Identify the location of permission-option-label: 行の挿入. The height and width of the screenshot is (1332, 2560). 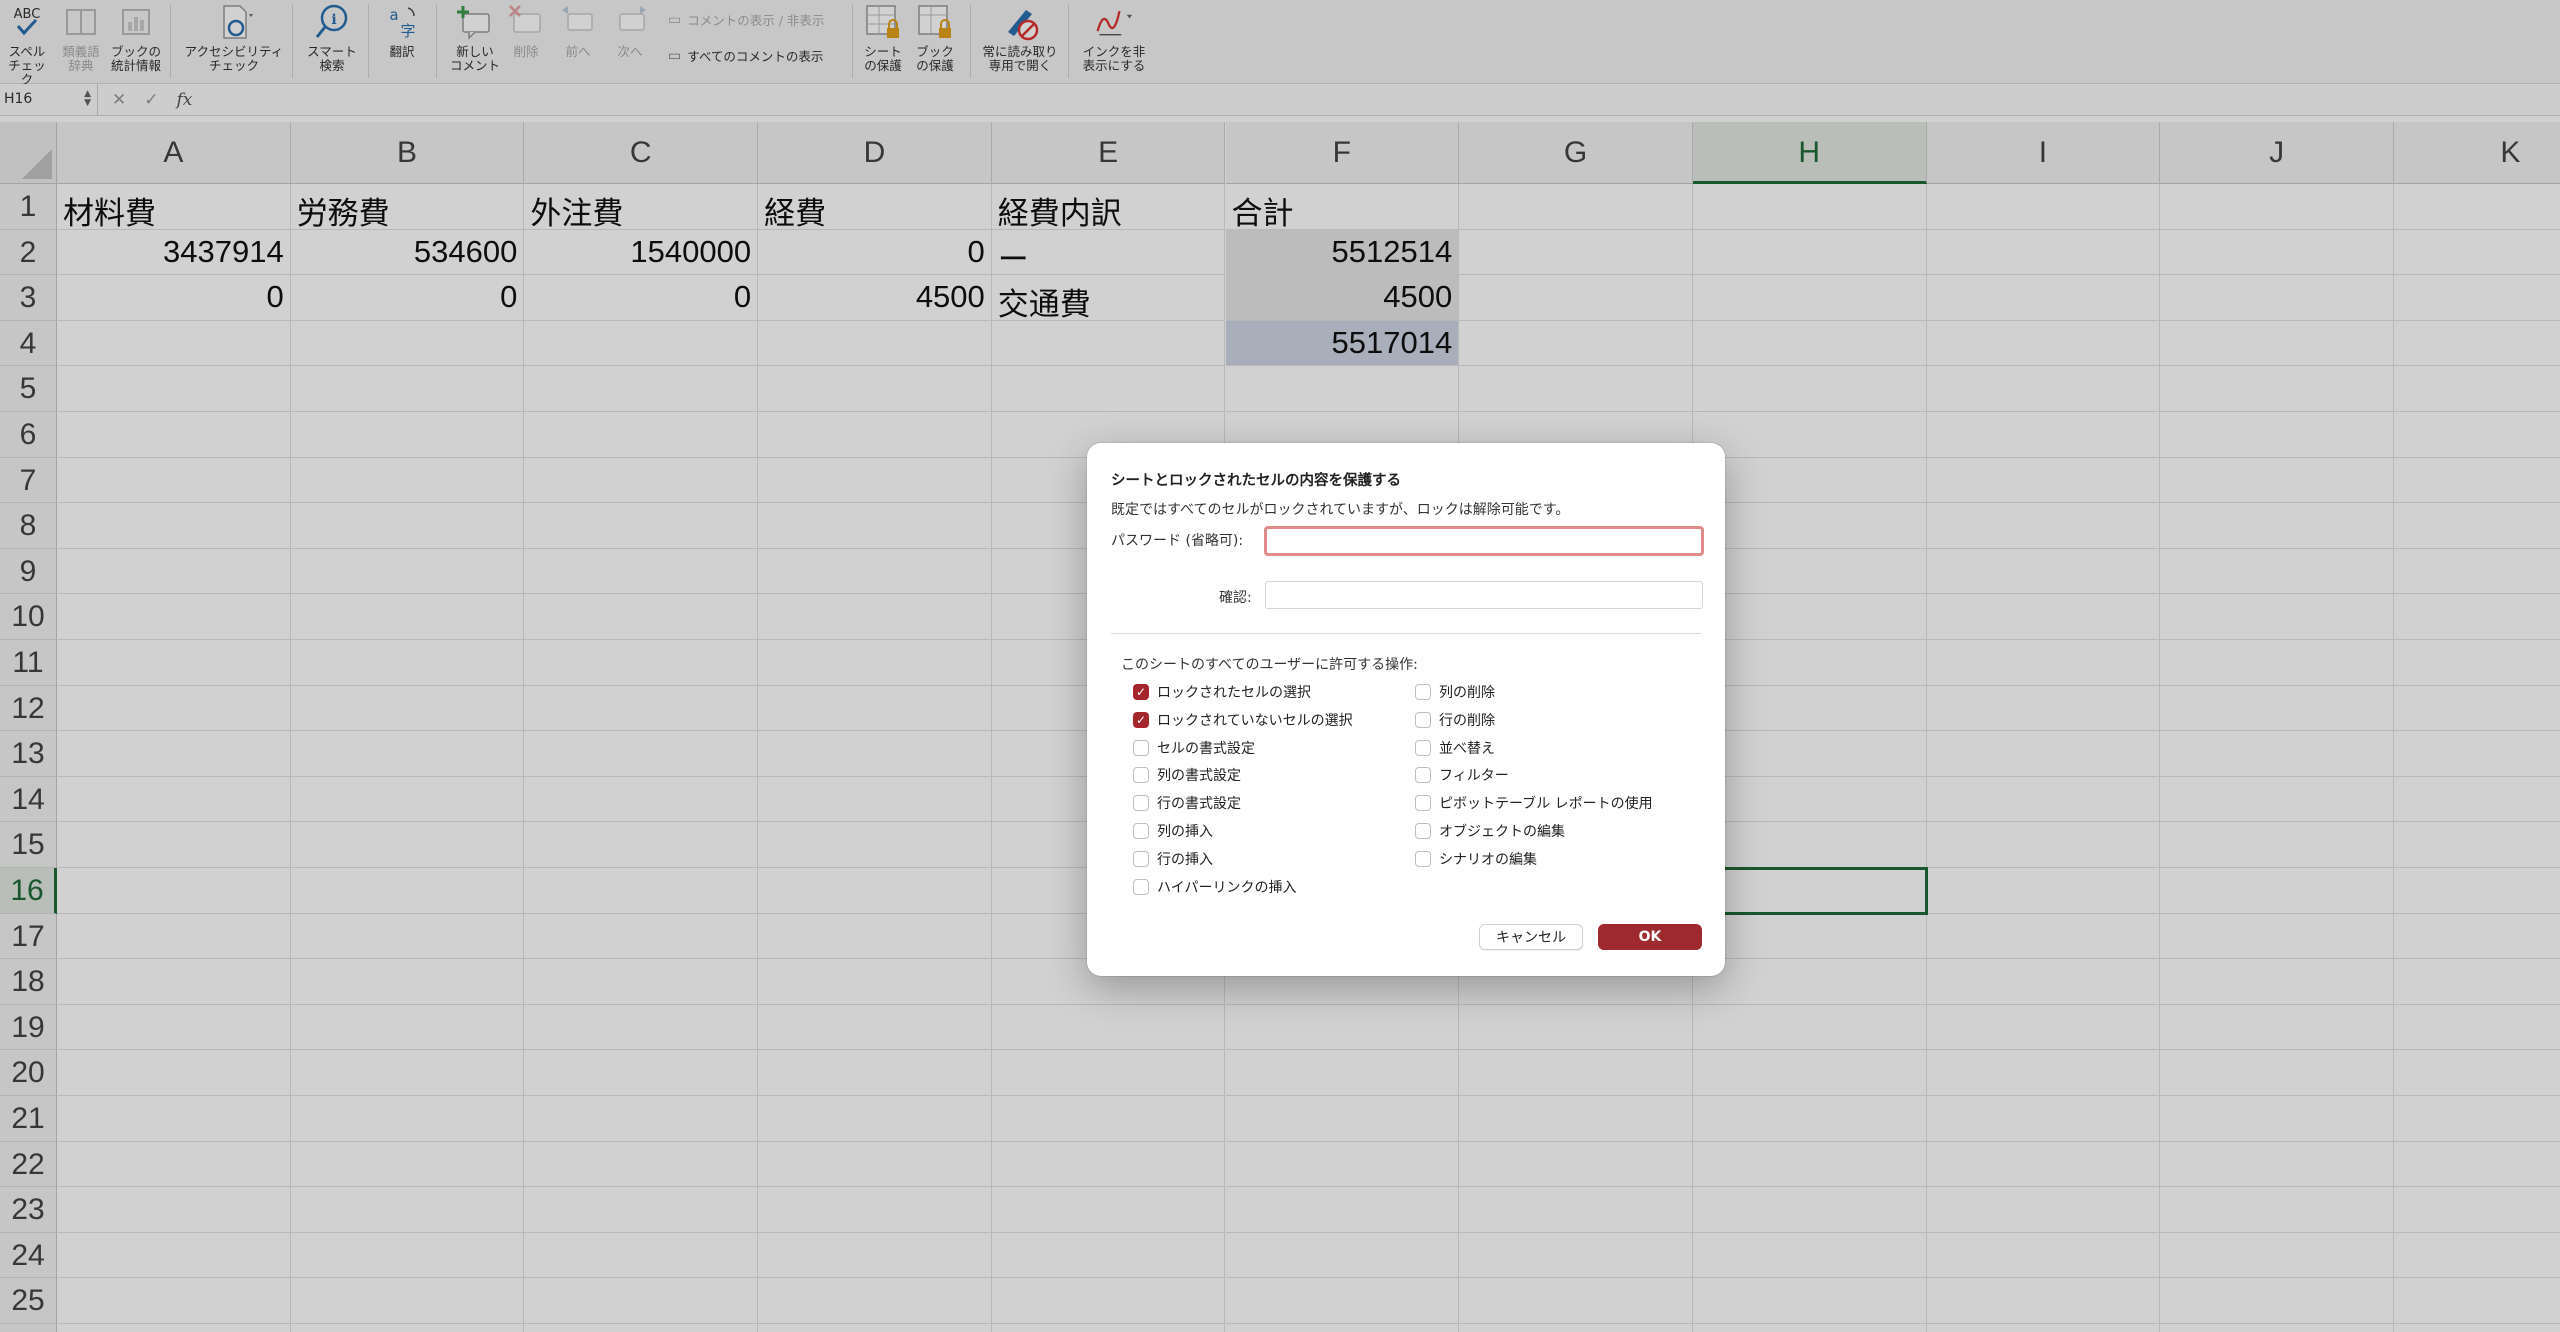
(1185, 859).